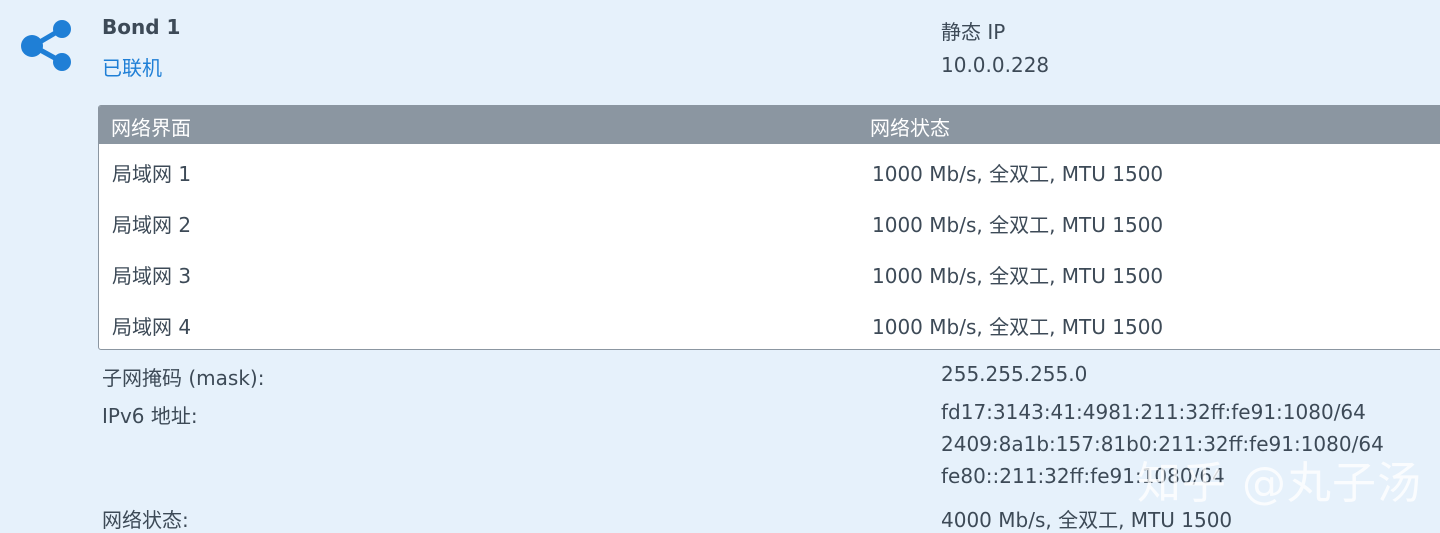 This screenshot has height=533, width=1440. I want to click on table-row: 局域网 1 1000 Mb/s, 全双工, MTU 1500, so click(769, 169).